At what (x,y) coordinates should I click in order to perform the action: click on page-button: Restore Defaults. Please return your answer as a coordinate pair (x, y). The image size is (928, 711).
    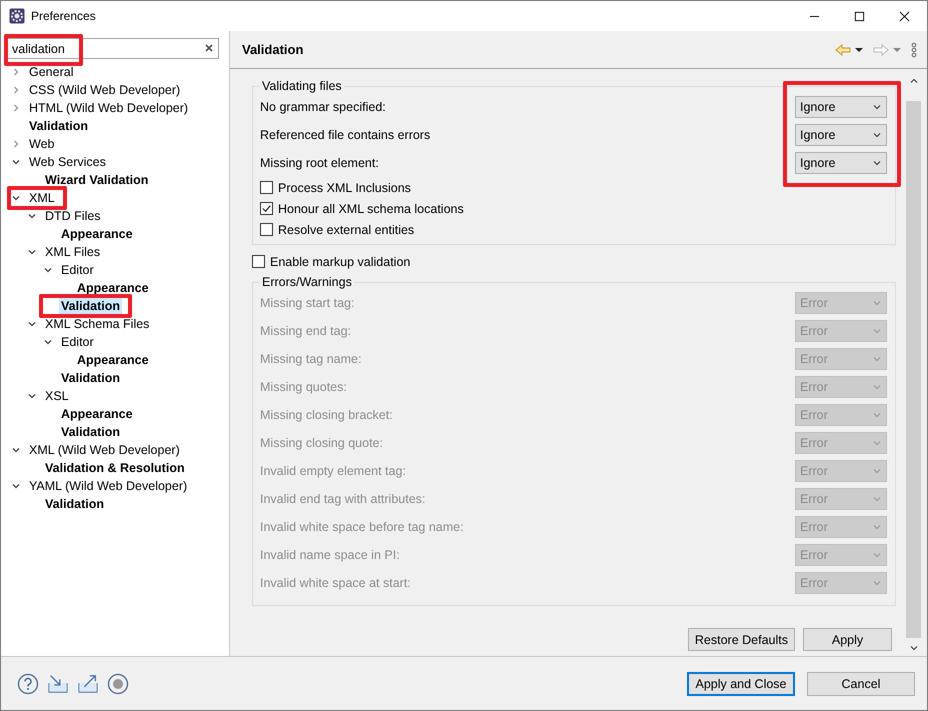
    Looking at the image, I should click on (741, 639).